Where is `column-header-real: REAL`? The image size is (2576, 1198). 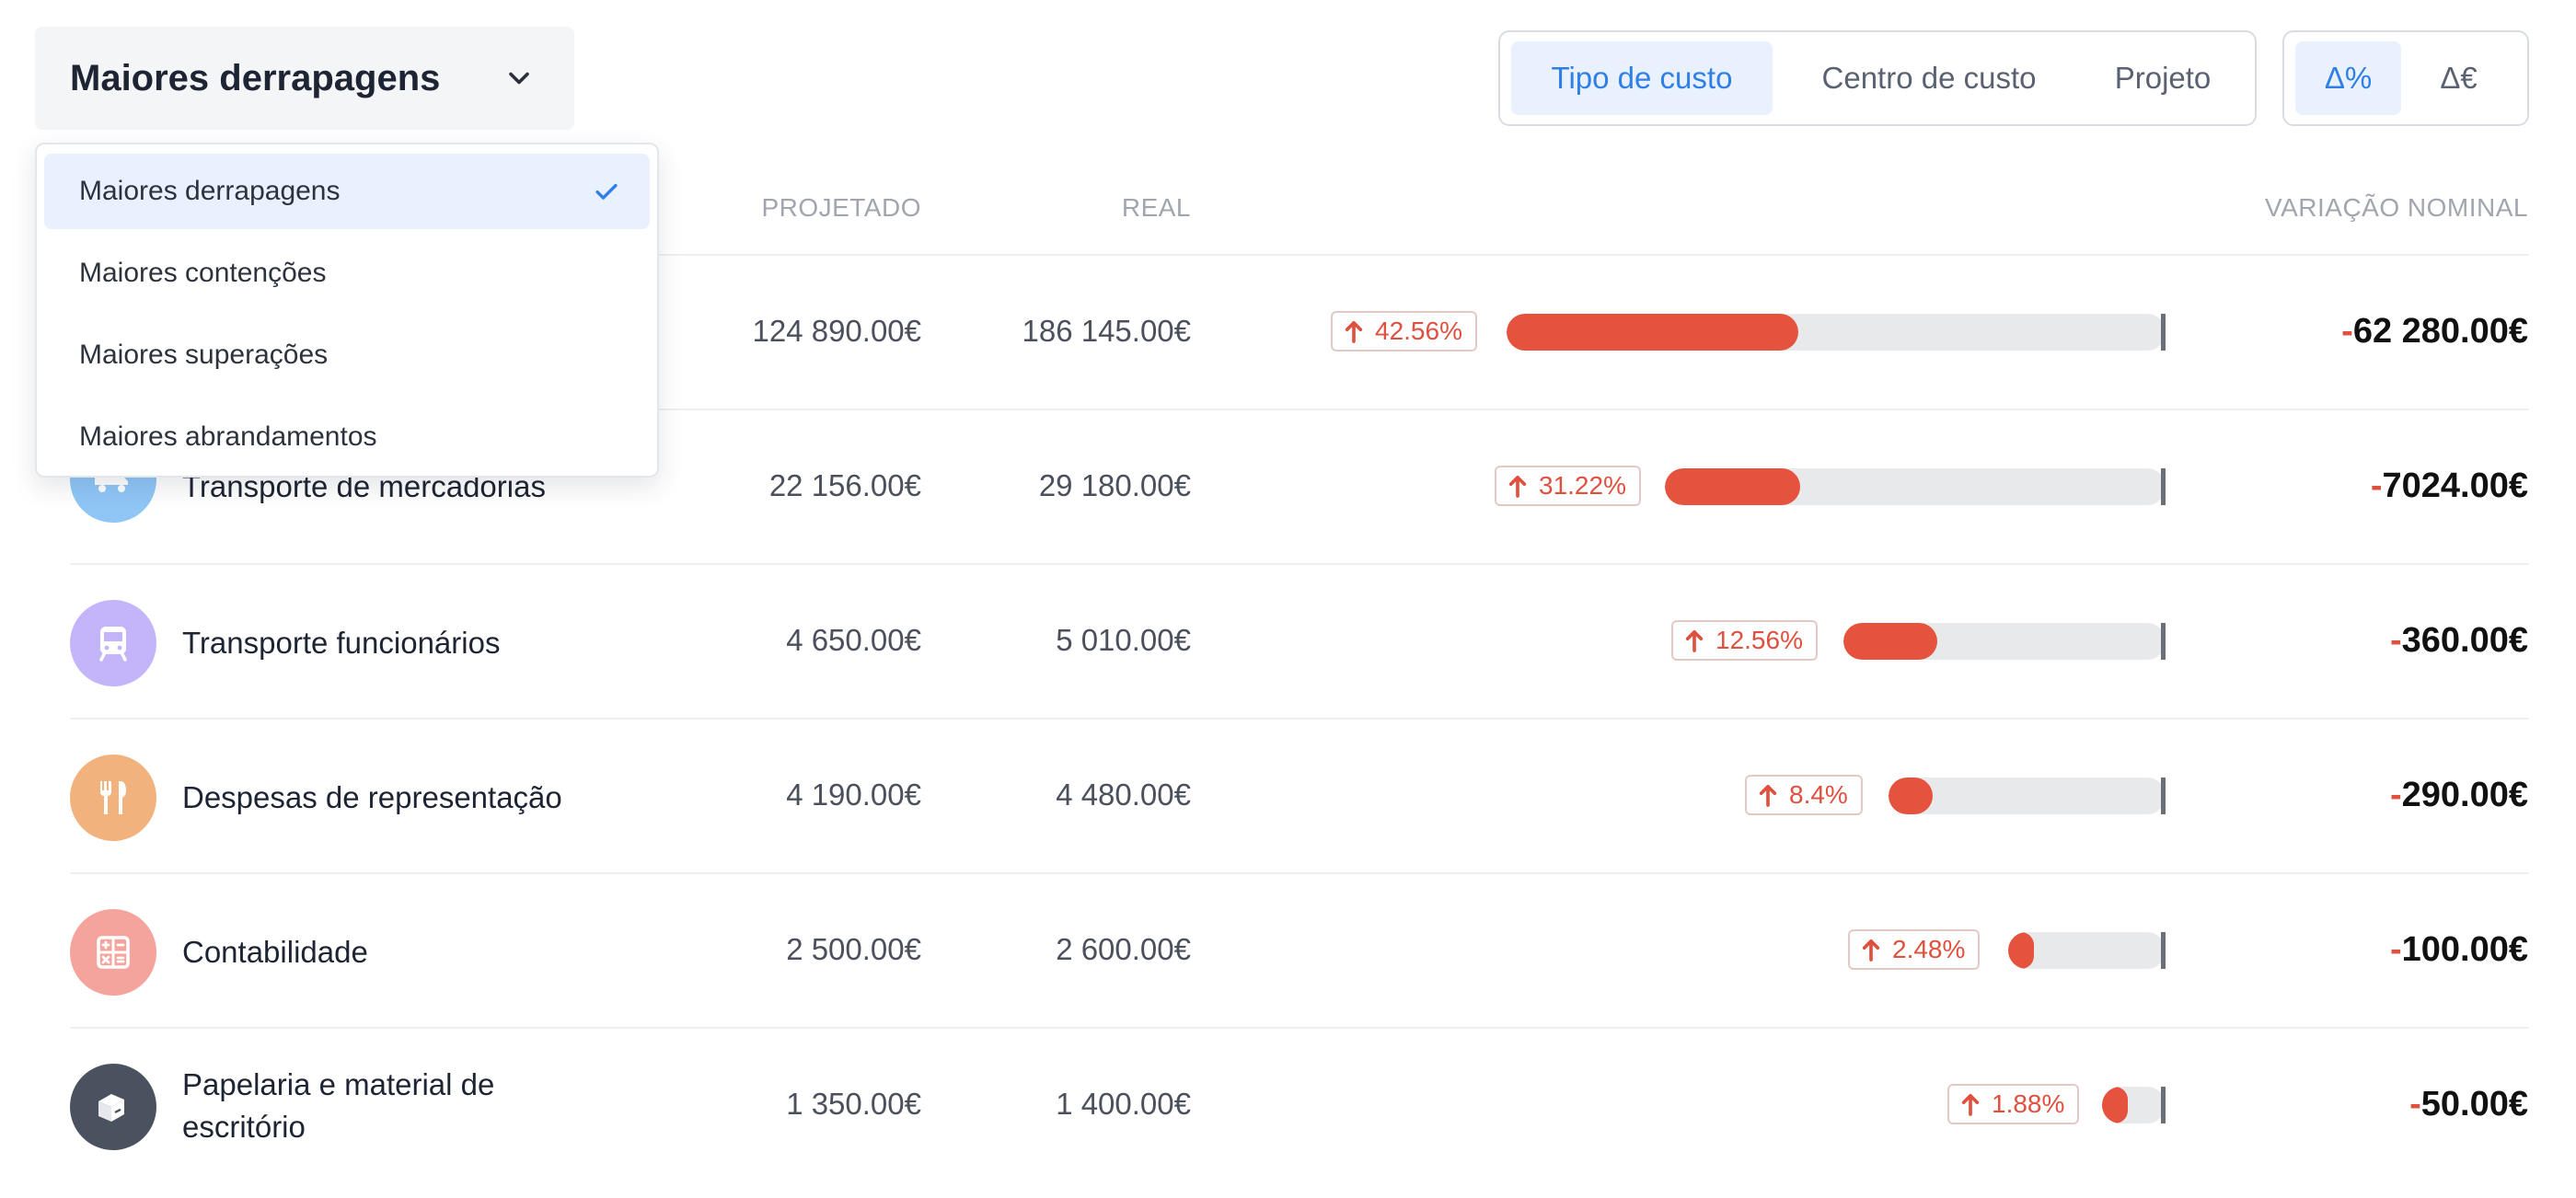
column-header-real: REAL is located at coordinates (1156, 208).